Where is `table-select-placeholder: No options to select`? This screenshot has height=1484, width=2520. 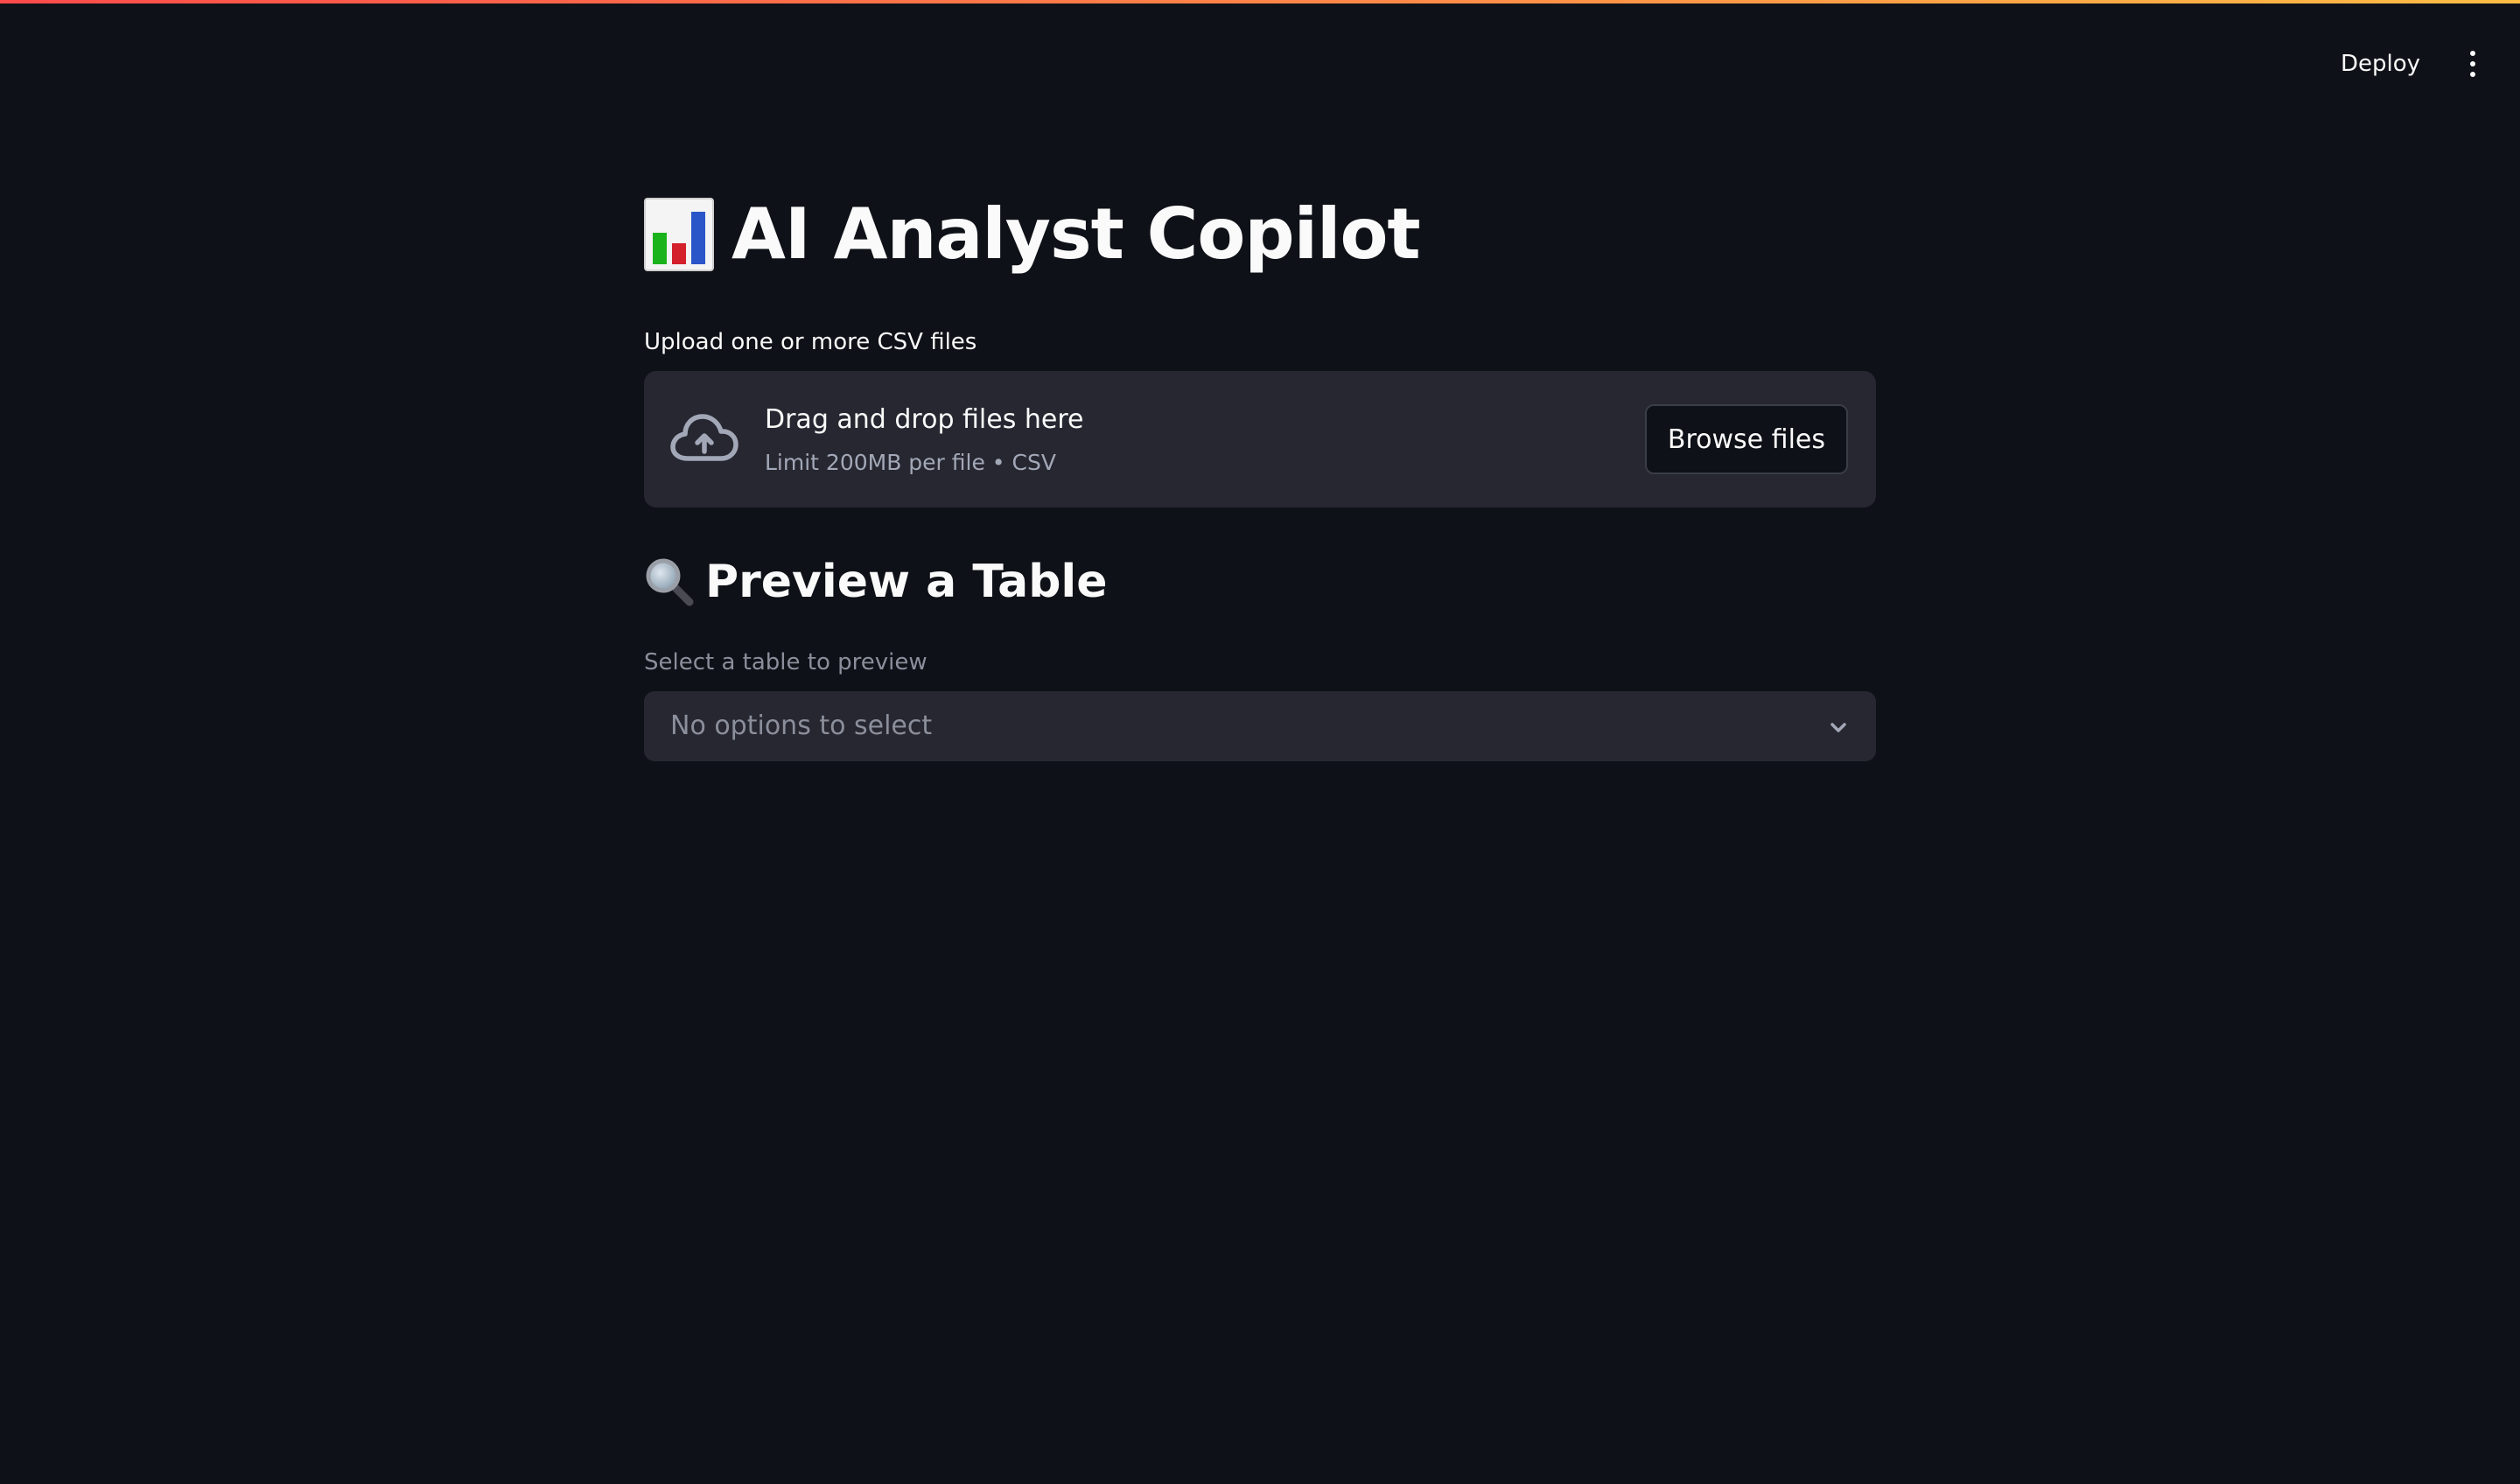
table-select-placeholder: No options to select is located at coordinates (801, 725).